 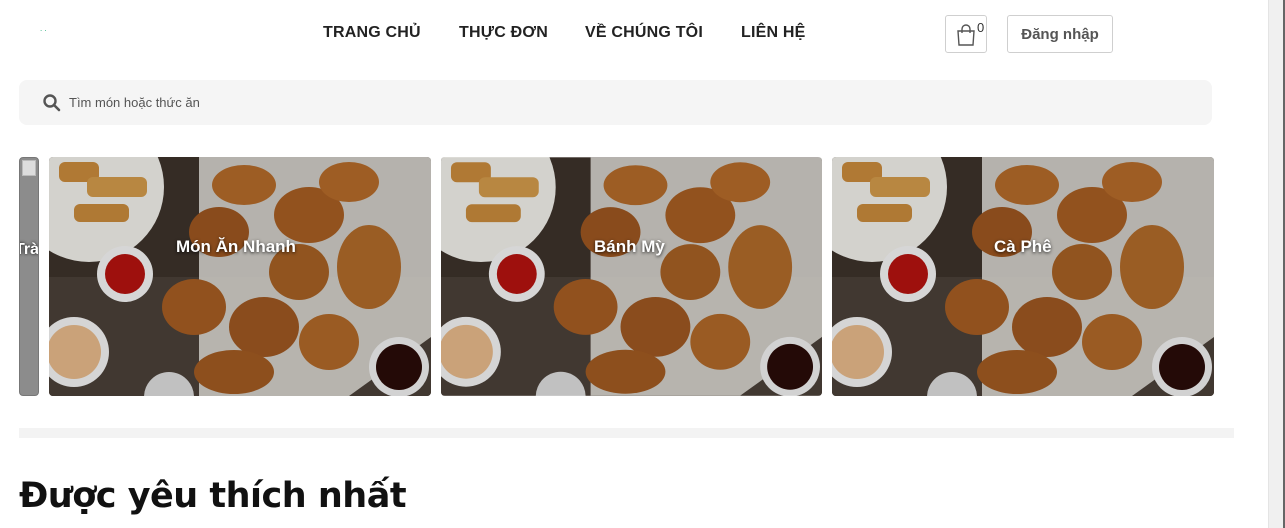 What do you see at coordinates (1060, 34) in the screenshot?
I see `login-button: Đăng nhập` at bounding box center [1060, 34].